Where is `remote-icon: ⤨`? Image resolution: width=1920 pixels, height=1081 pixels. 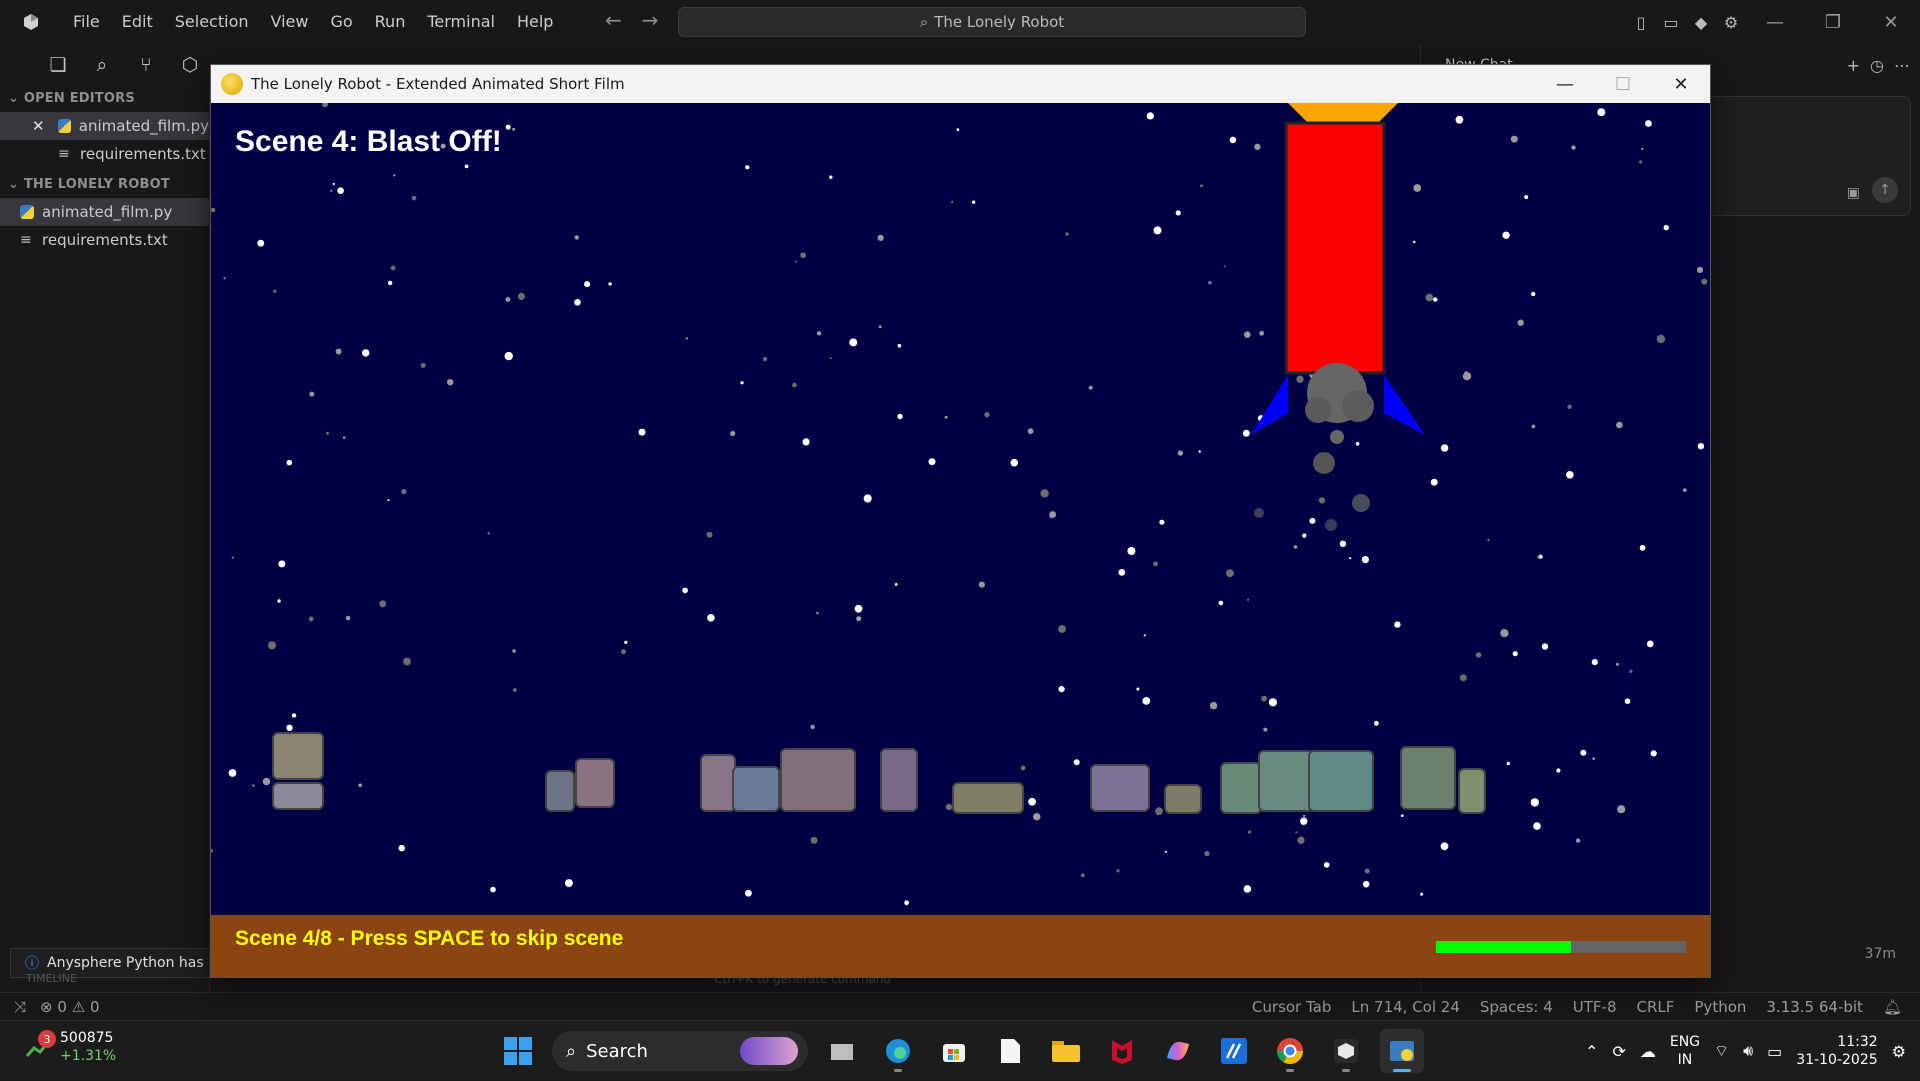
remote-icon: ⤨ is located at coordinates (20, 1007).